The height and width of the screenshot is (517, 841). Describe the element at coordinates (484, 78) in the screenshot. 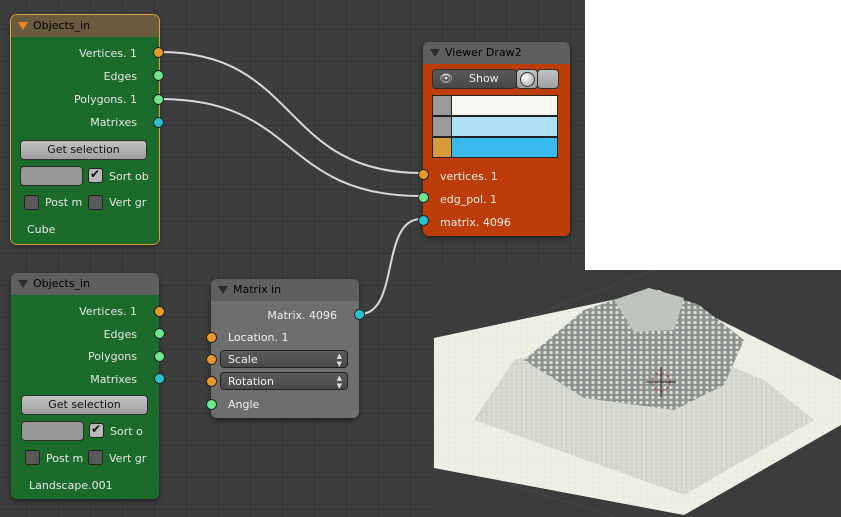

I see `show-button-label: Show` at that location.